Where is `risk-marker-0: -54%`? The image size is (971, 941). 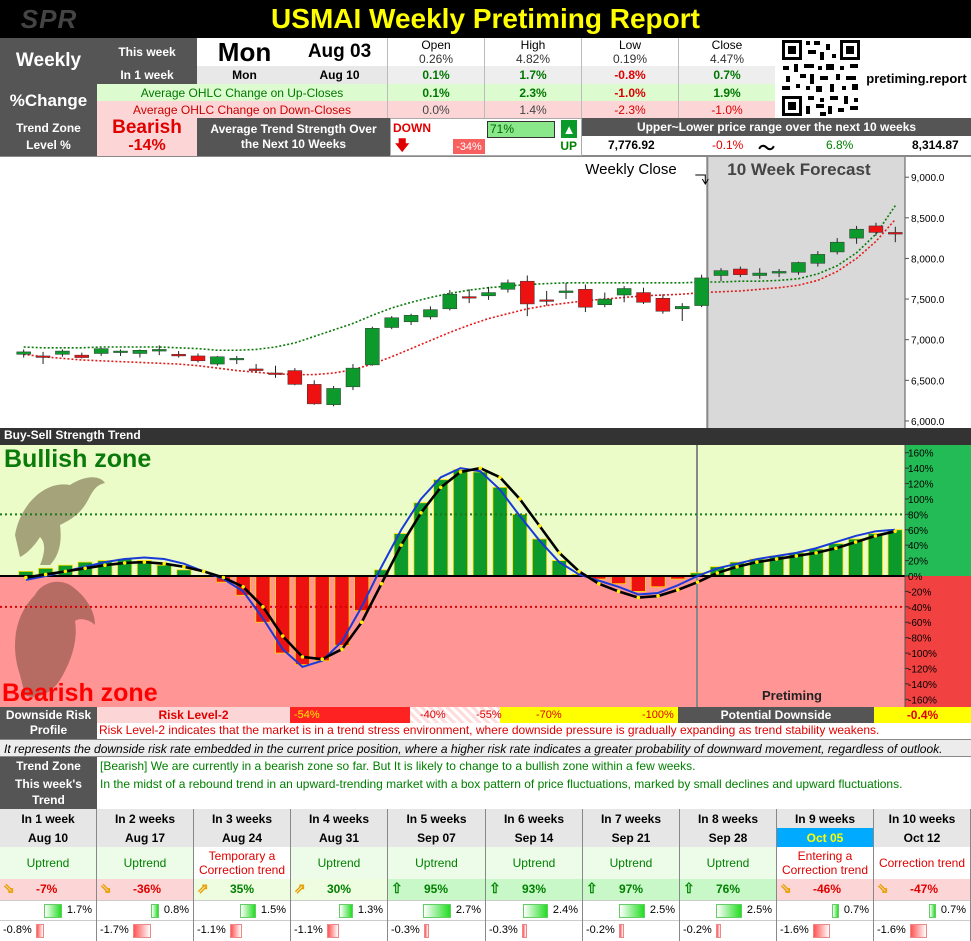 risk-marker-0: -54% is located at coordinates (307, 715).